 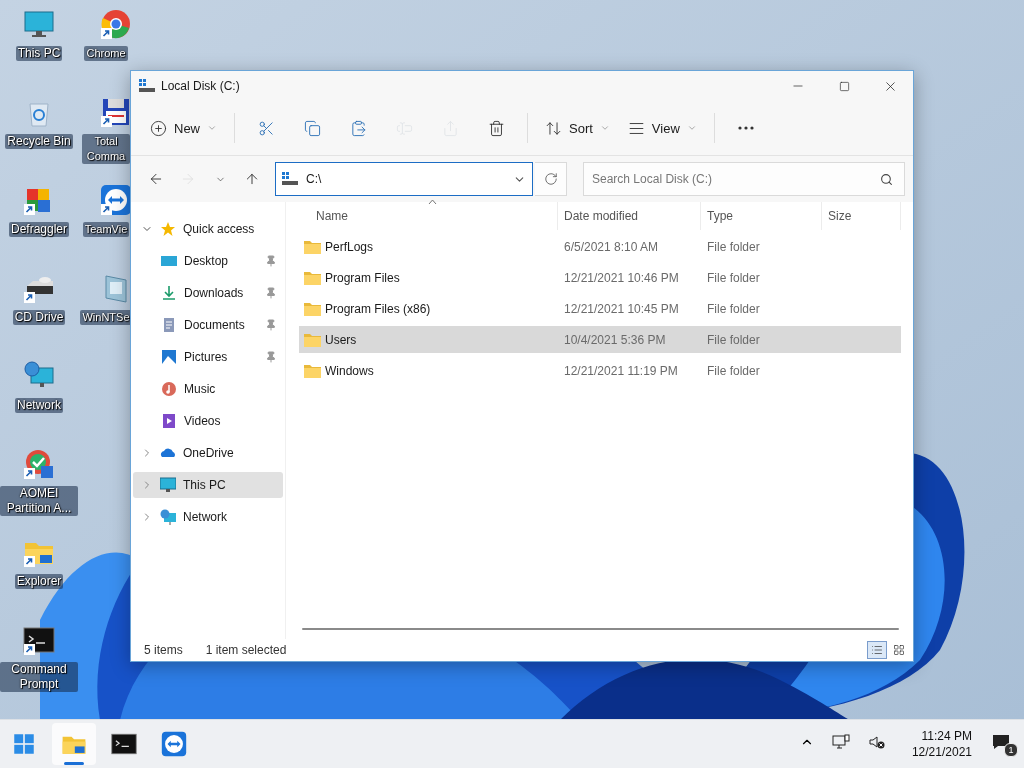 What do you see at coordinates (106, 317) in the screenshot?
I see `desktop-icon-label: WinNTSe` at bounding box center [106, 317].